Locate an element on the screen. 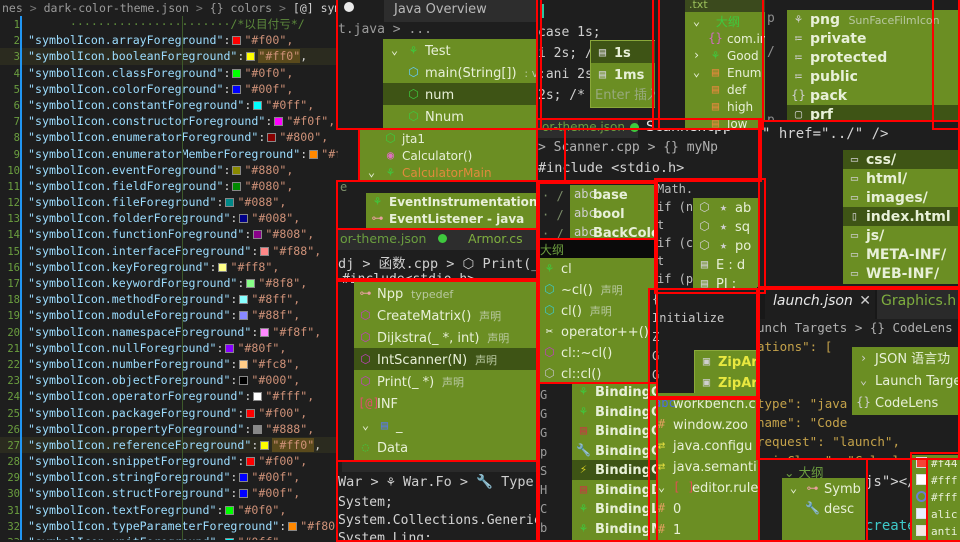  json-line: 18 "symbolIcon.methodForeground": "#8ff", is located at coordinates (169, 299).